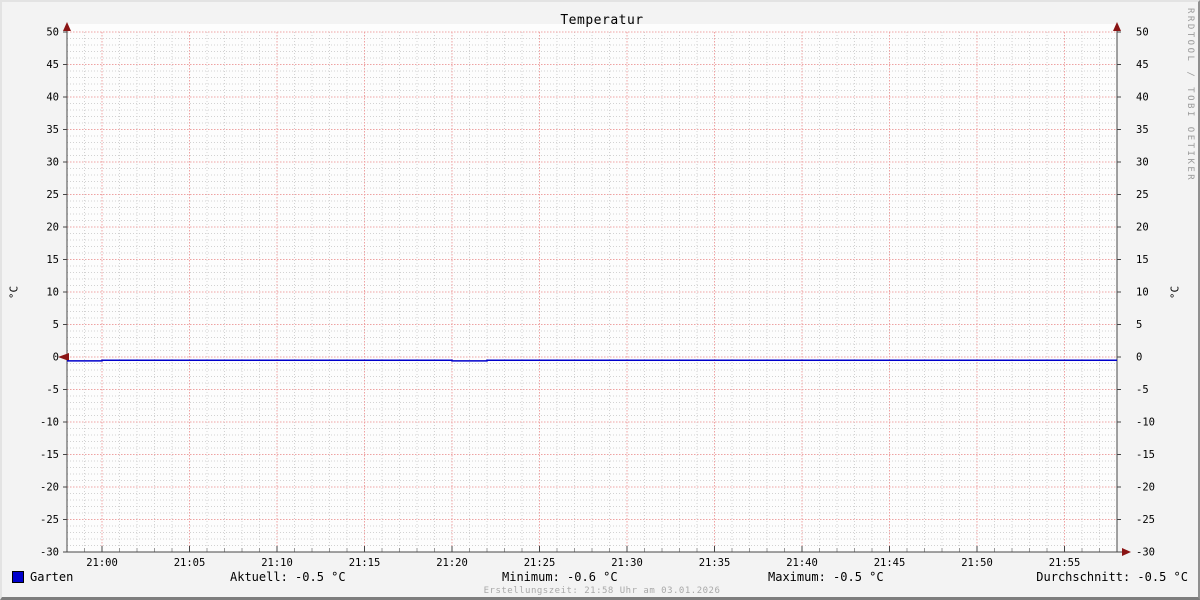 The image size is (1200, 600). I want to click on legend-item-garten: Garten, so click(42, 577).